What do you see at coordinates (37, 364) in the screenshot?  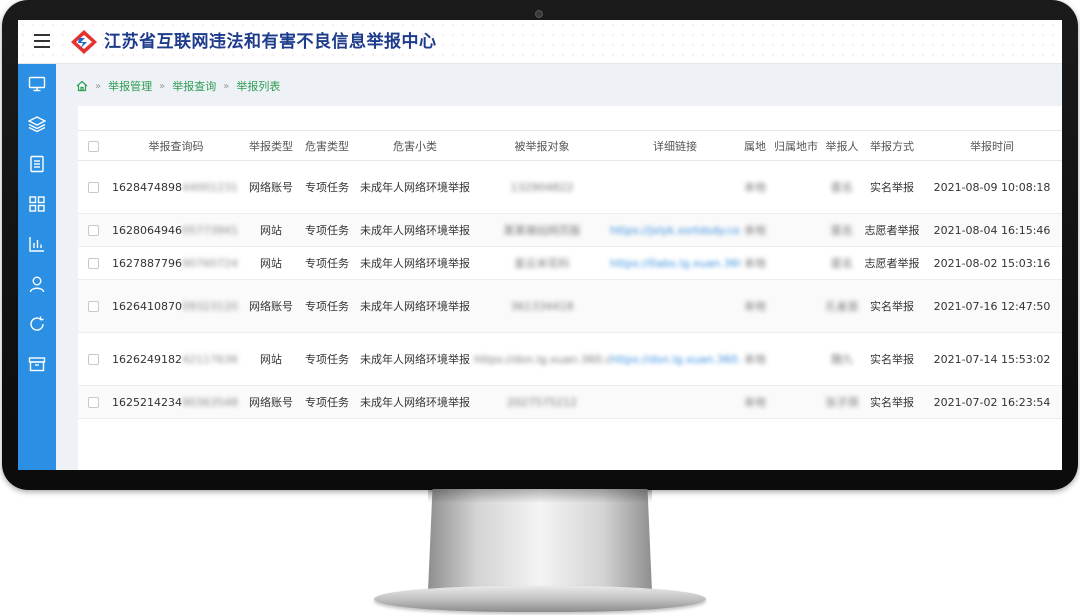 I see `sidebar-item-archive` at bounding box center [37, 364].